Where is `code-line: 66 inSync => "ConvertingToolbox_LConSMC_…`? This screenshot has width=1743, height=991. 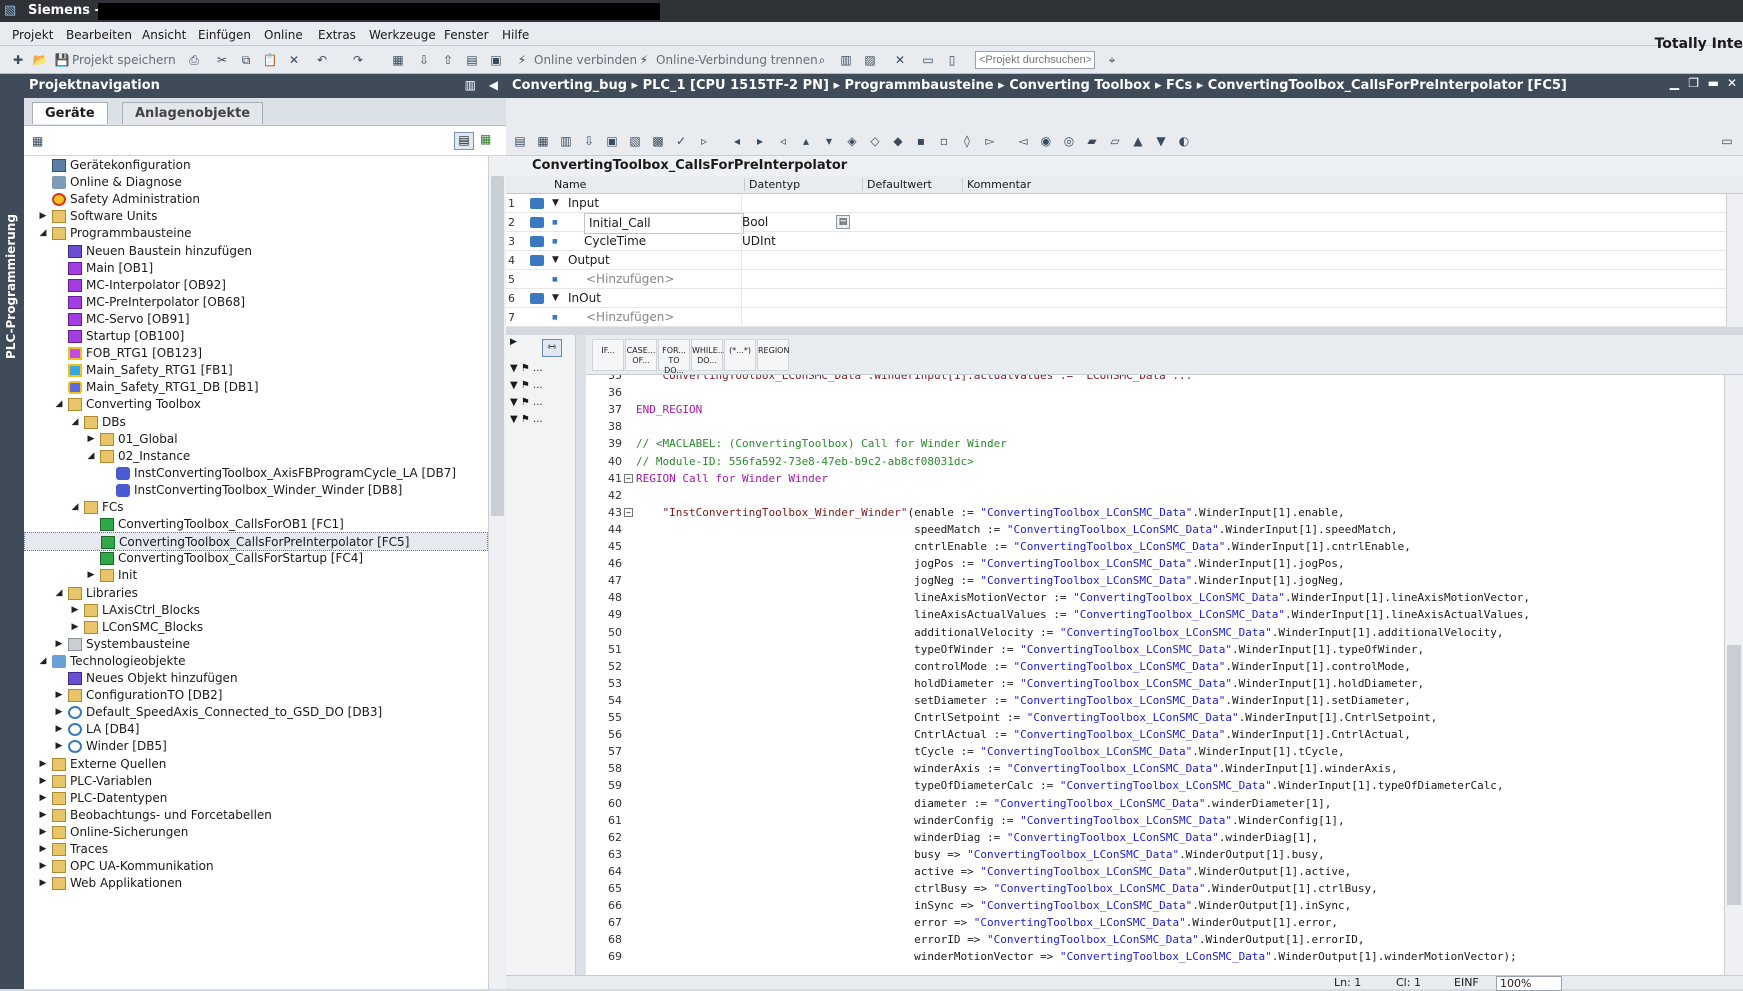 code-line: 66 inSync => "ConvertingToolbox_LConSMC_… is located at coordinates (1155, 905).